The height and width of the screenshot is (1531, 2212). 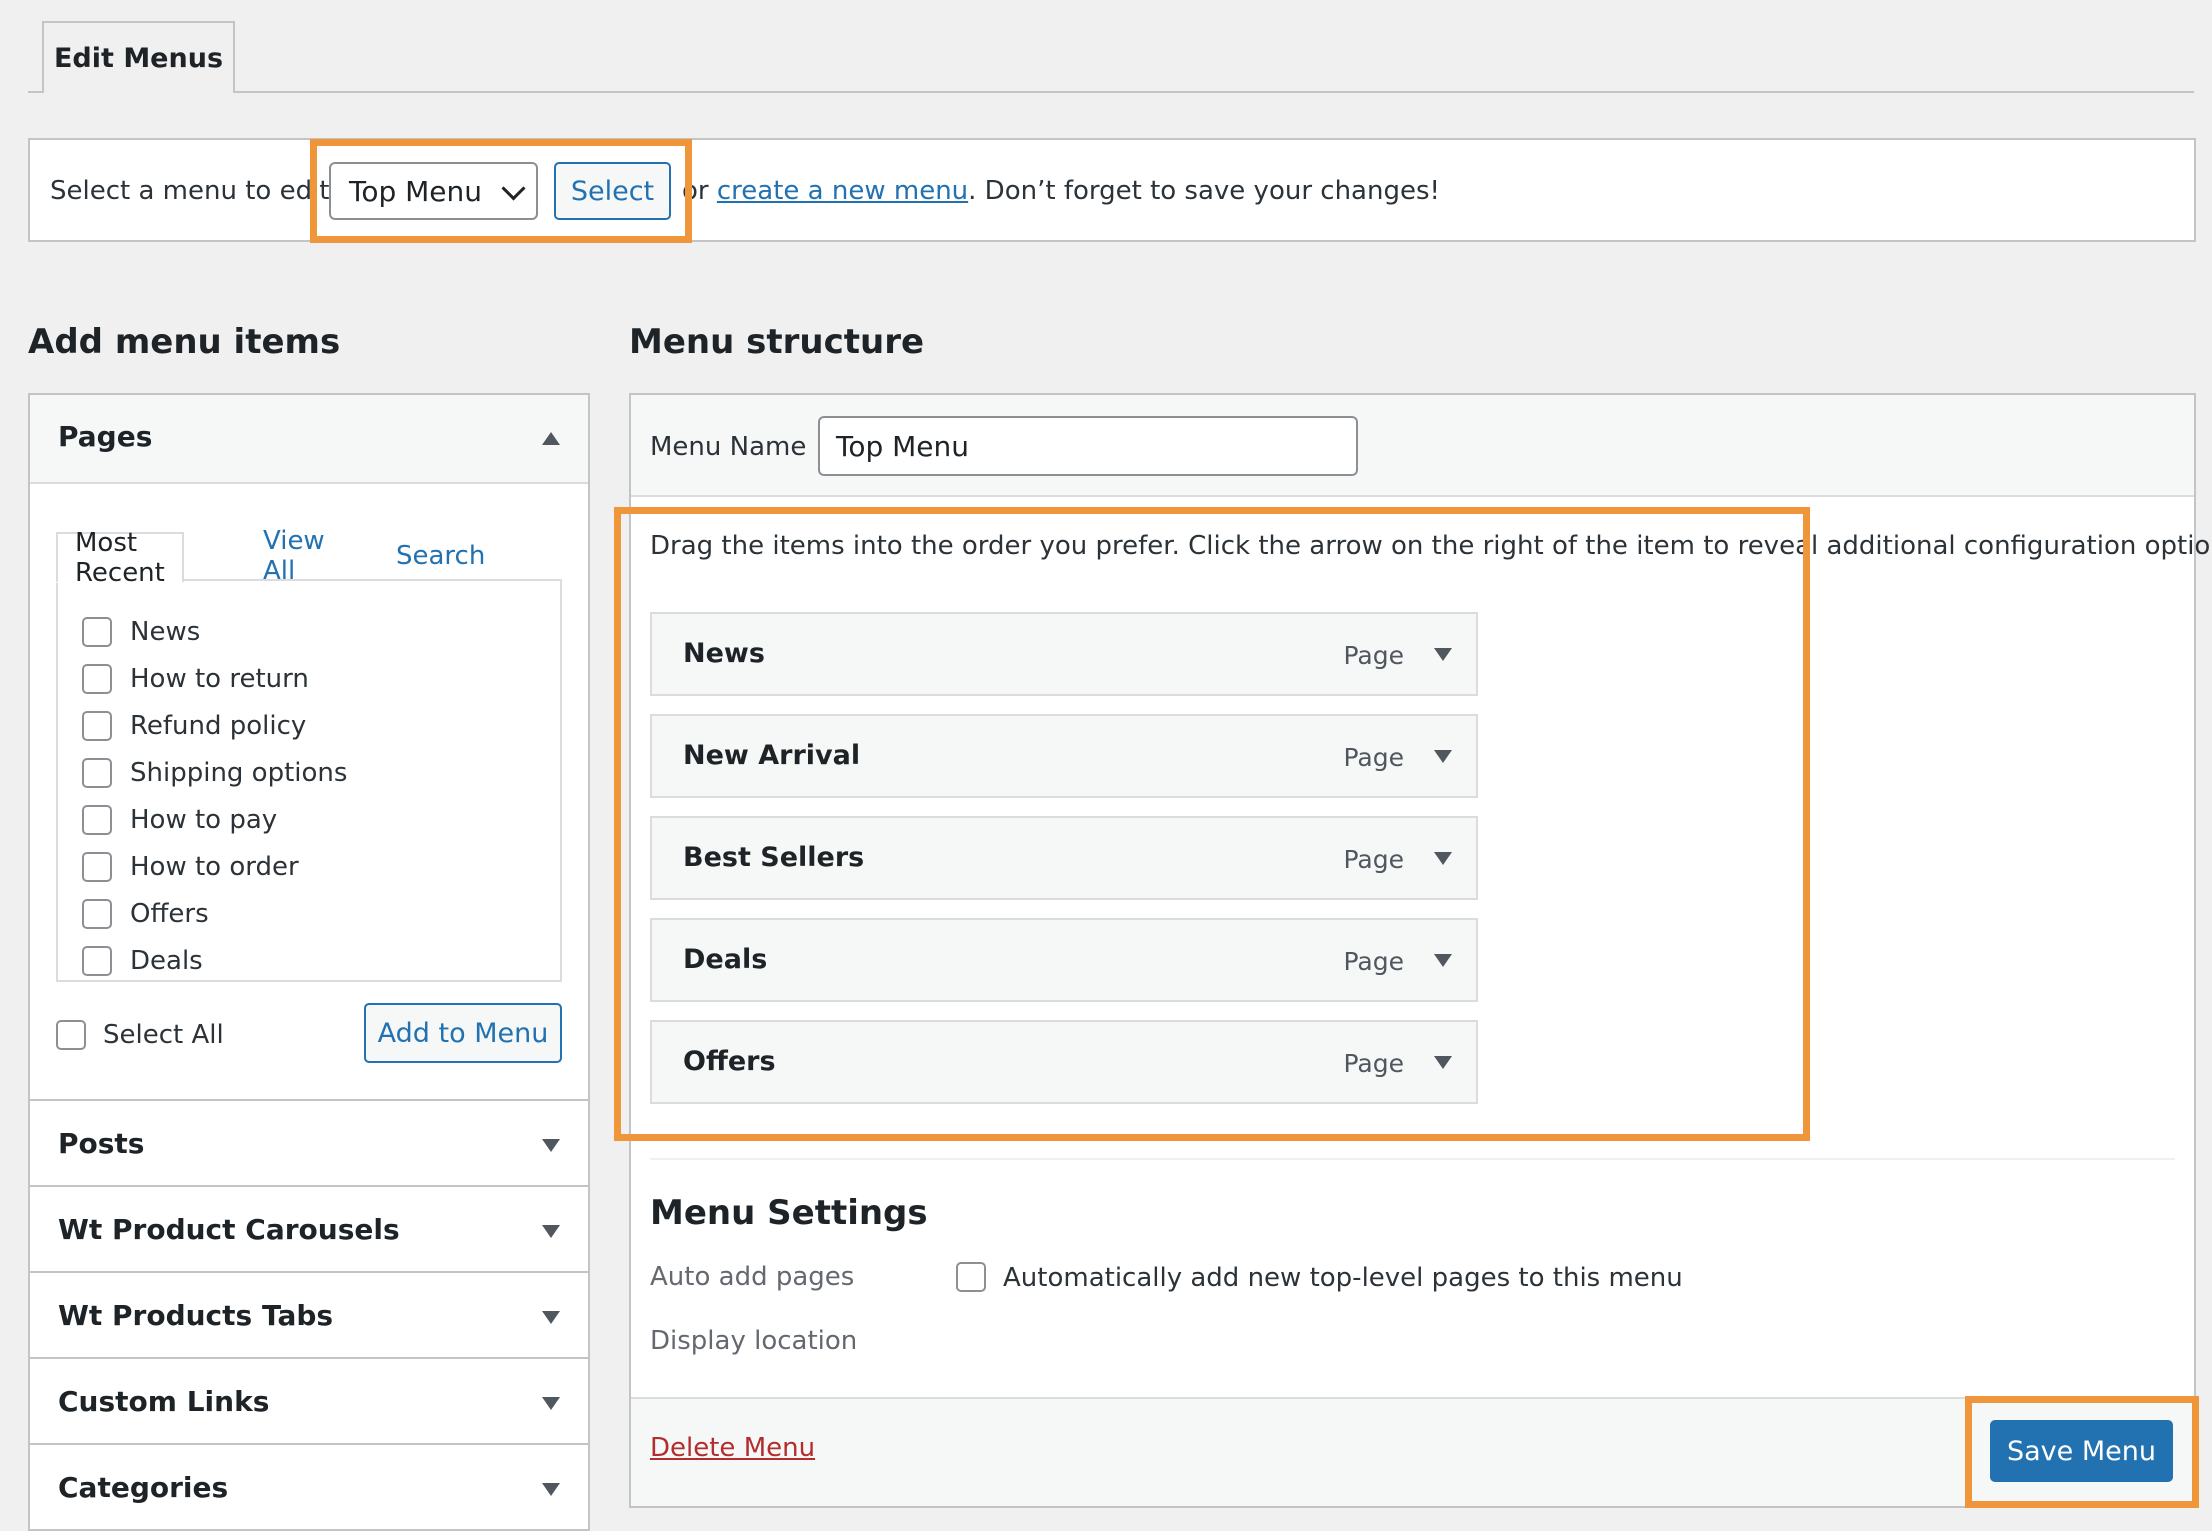 I want to click on save-reminder-text: . Don’t forget to save your changes!, so click(x=1204, y=191).